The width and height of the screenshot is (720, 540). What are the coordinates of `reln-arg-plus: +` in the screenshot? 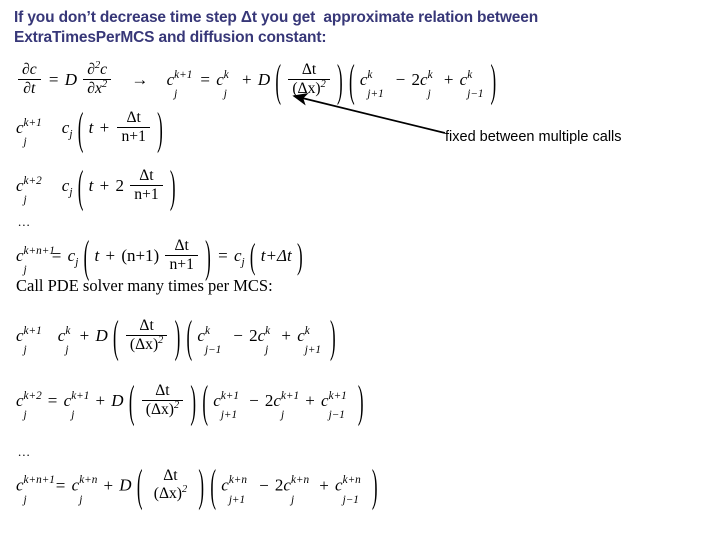 It's located at (110, 256).